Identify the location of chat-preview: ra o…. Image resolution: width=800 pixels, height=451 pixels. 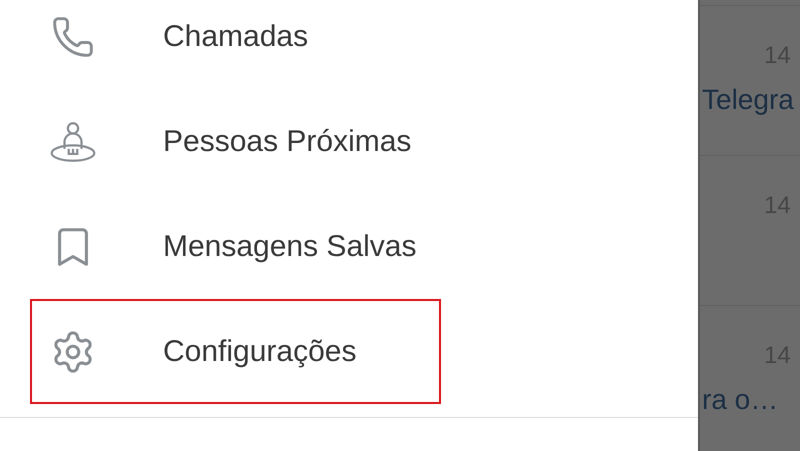
(741, 400).